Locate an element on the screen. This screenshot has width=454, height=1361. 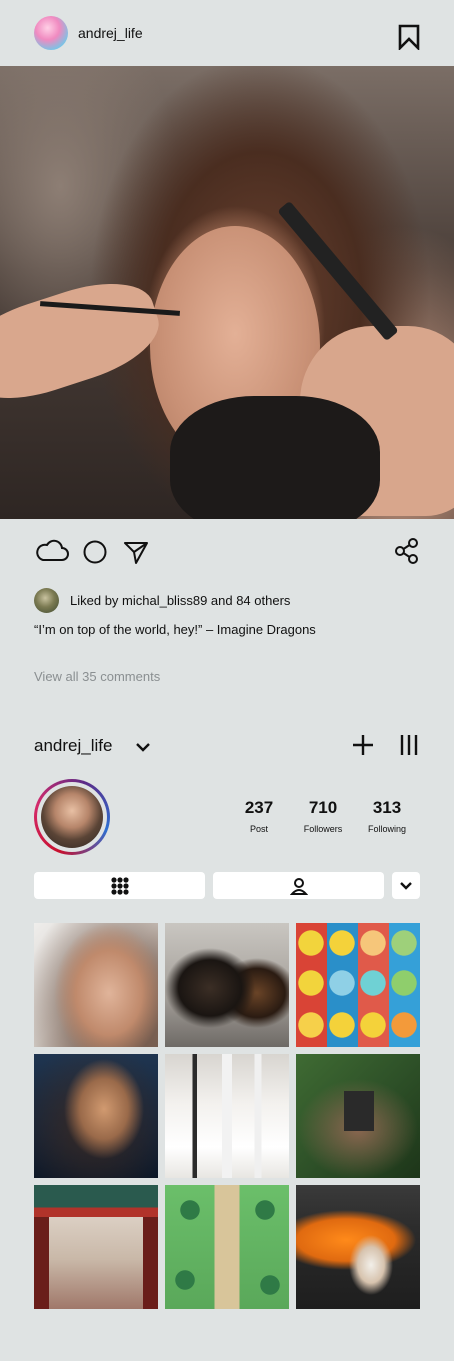
stat-followers-value: 710 is located at coordinates (323, 807).